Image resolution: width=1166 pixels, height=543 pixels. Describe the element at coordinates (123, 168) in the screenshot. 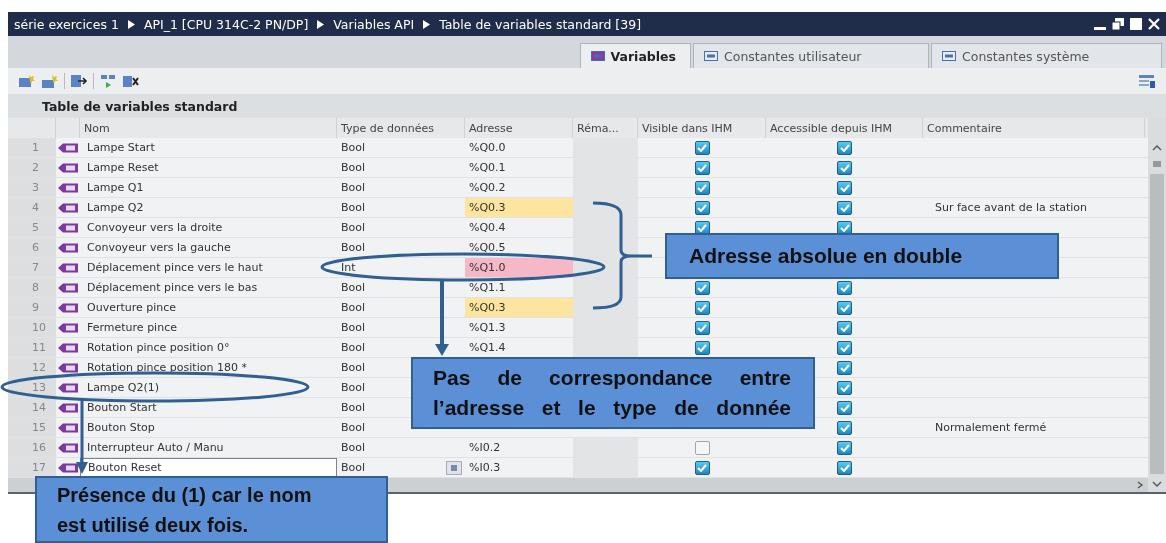

I see `table-cell-text: Lampe Reset` at that location.